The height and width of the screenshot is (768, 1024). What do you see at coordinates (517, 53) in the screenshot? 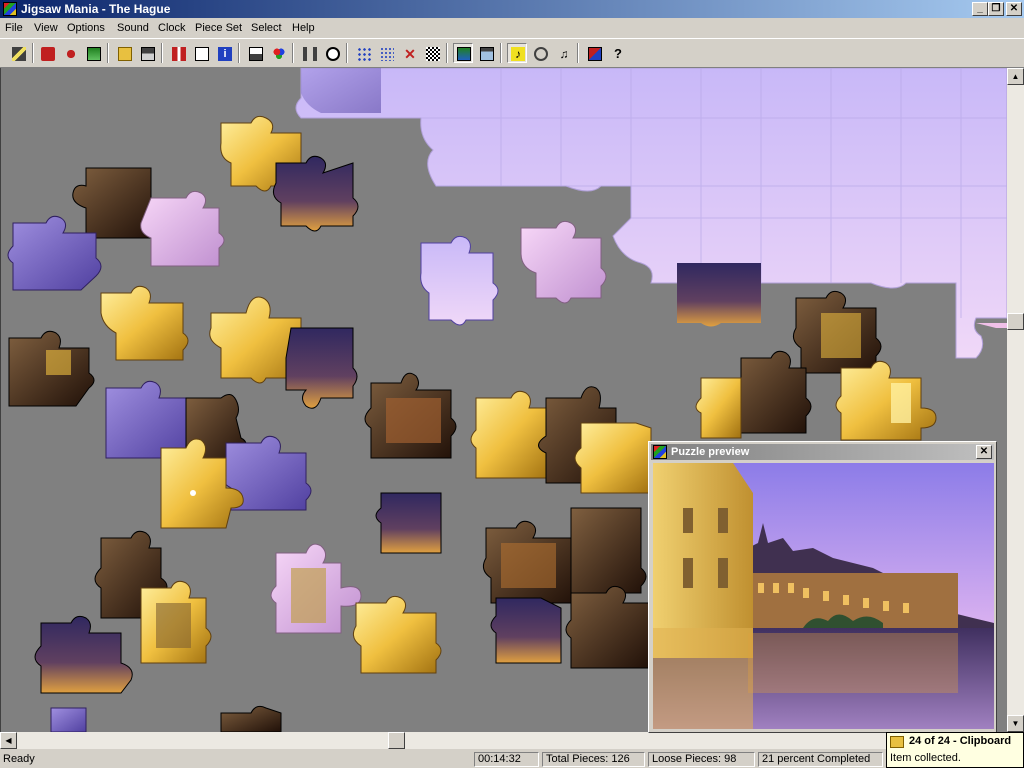
I see `music-icon: ♪` at bounding box center [517, 53].